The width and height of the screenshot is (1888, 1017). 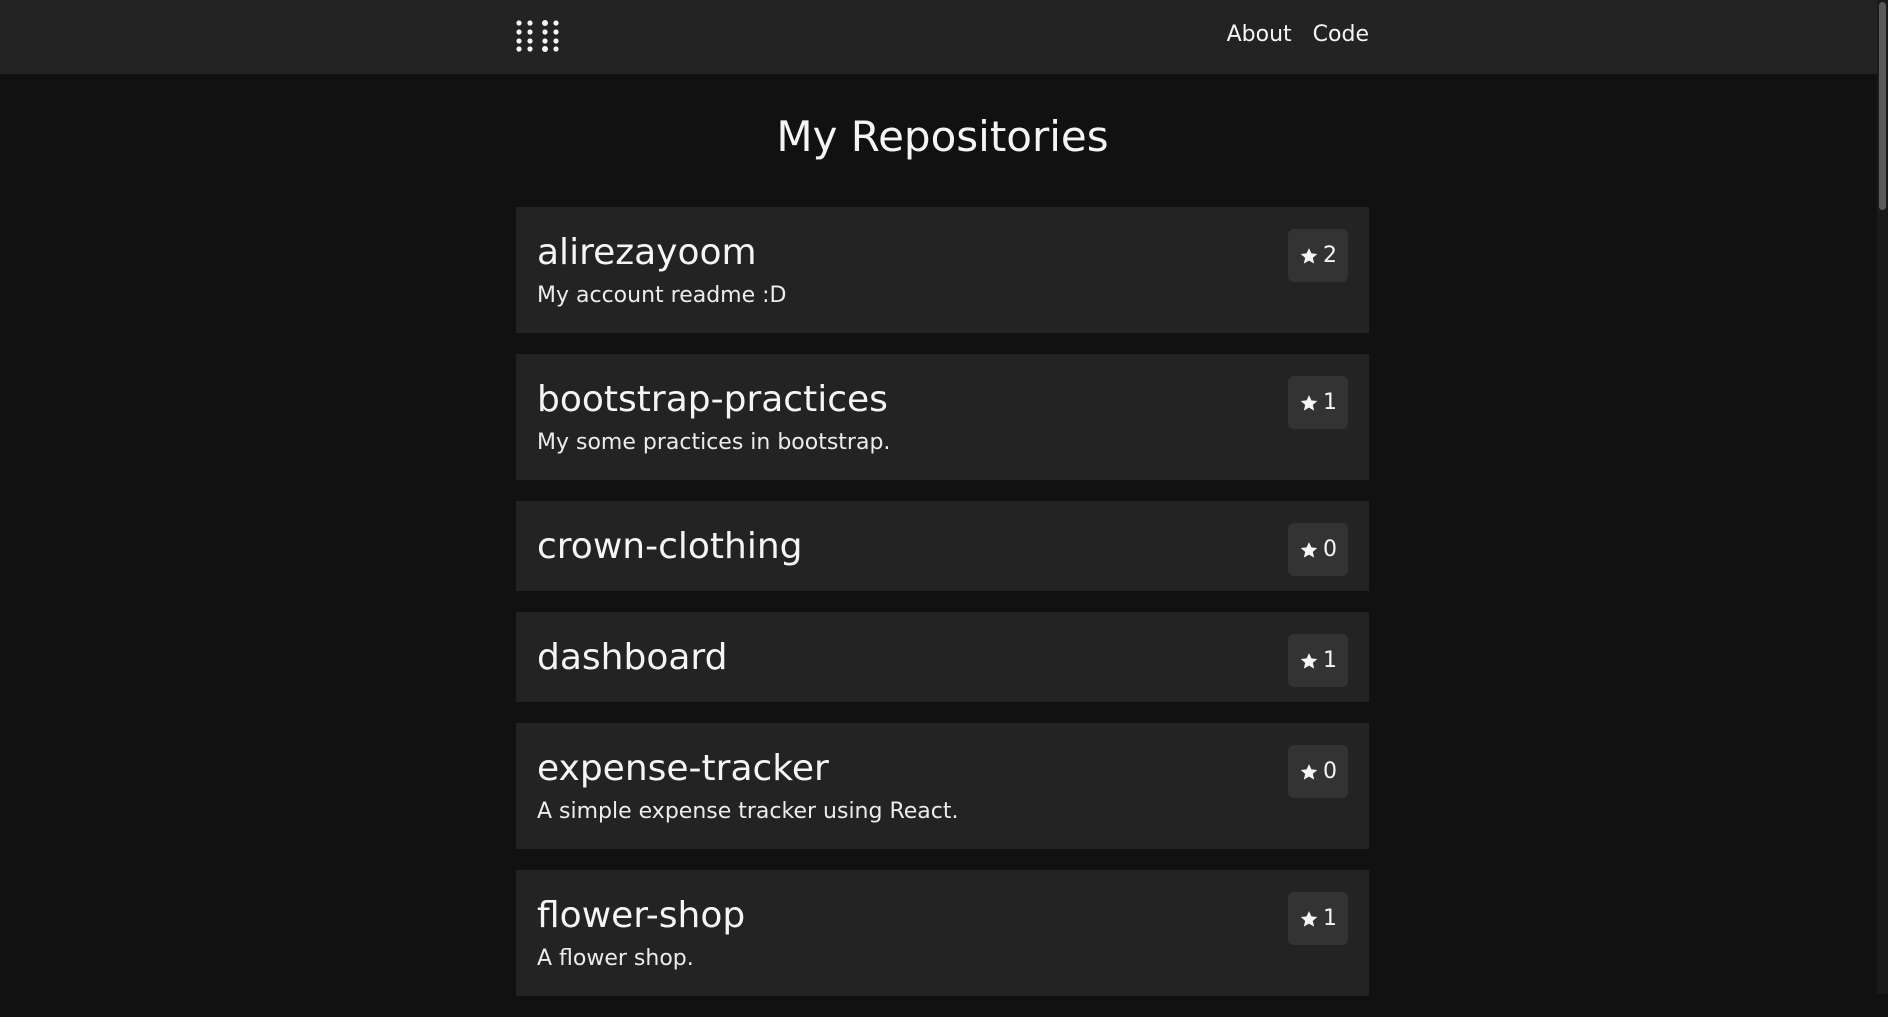 What do you see at coordinates (942, 769) in the screenshot?
I see `repo-name: expense-tracker` at bounding box center [942, 769].